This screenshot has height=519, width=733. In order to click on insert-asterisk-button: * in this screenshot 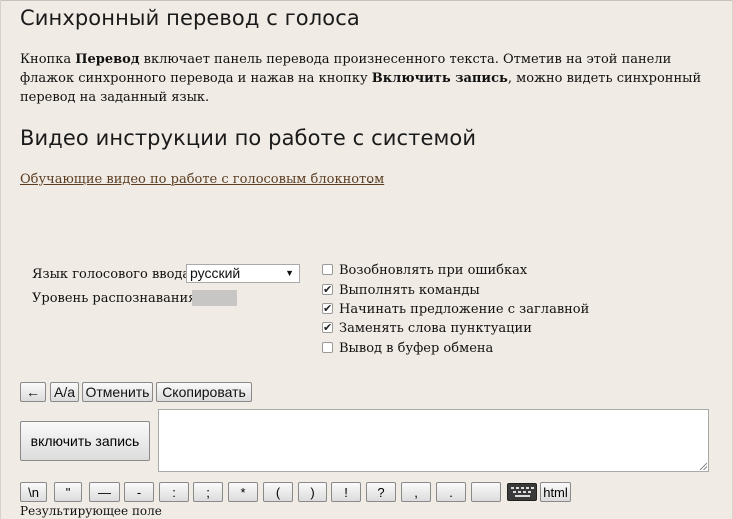, I will do `click(243, 492)`.